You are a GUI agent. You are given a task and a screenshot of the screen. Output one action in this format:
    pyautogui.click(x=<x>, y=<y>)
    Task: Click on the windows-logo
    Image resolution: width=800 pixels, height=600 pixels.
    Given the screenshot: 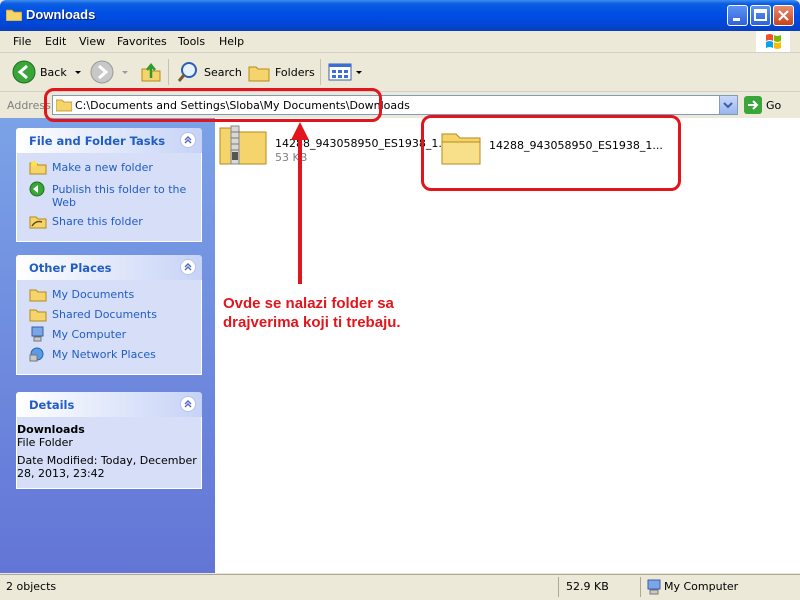 What is the action you would take?
    pyautogui.click(x=773, y=41)
    